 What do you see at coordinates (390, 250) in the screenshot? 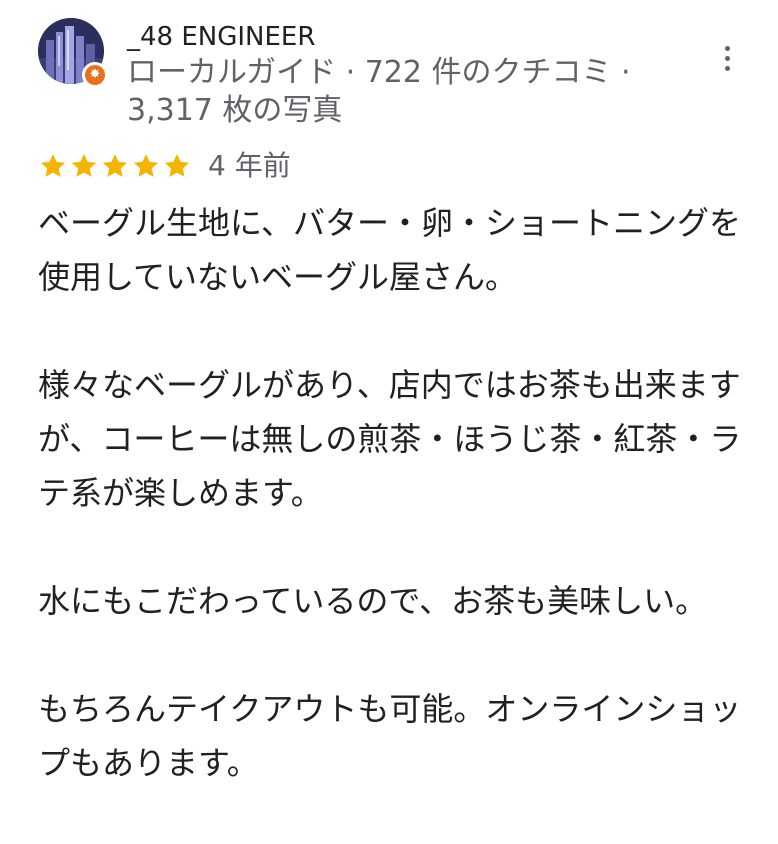
I see `review-paragraph: ベーグル生地に、バター・卵・ショートニングを使用していないベーグル屋さん。` at bounding box center [390, 250].